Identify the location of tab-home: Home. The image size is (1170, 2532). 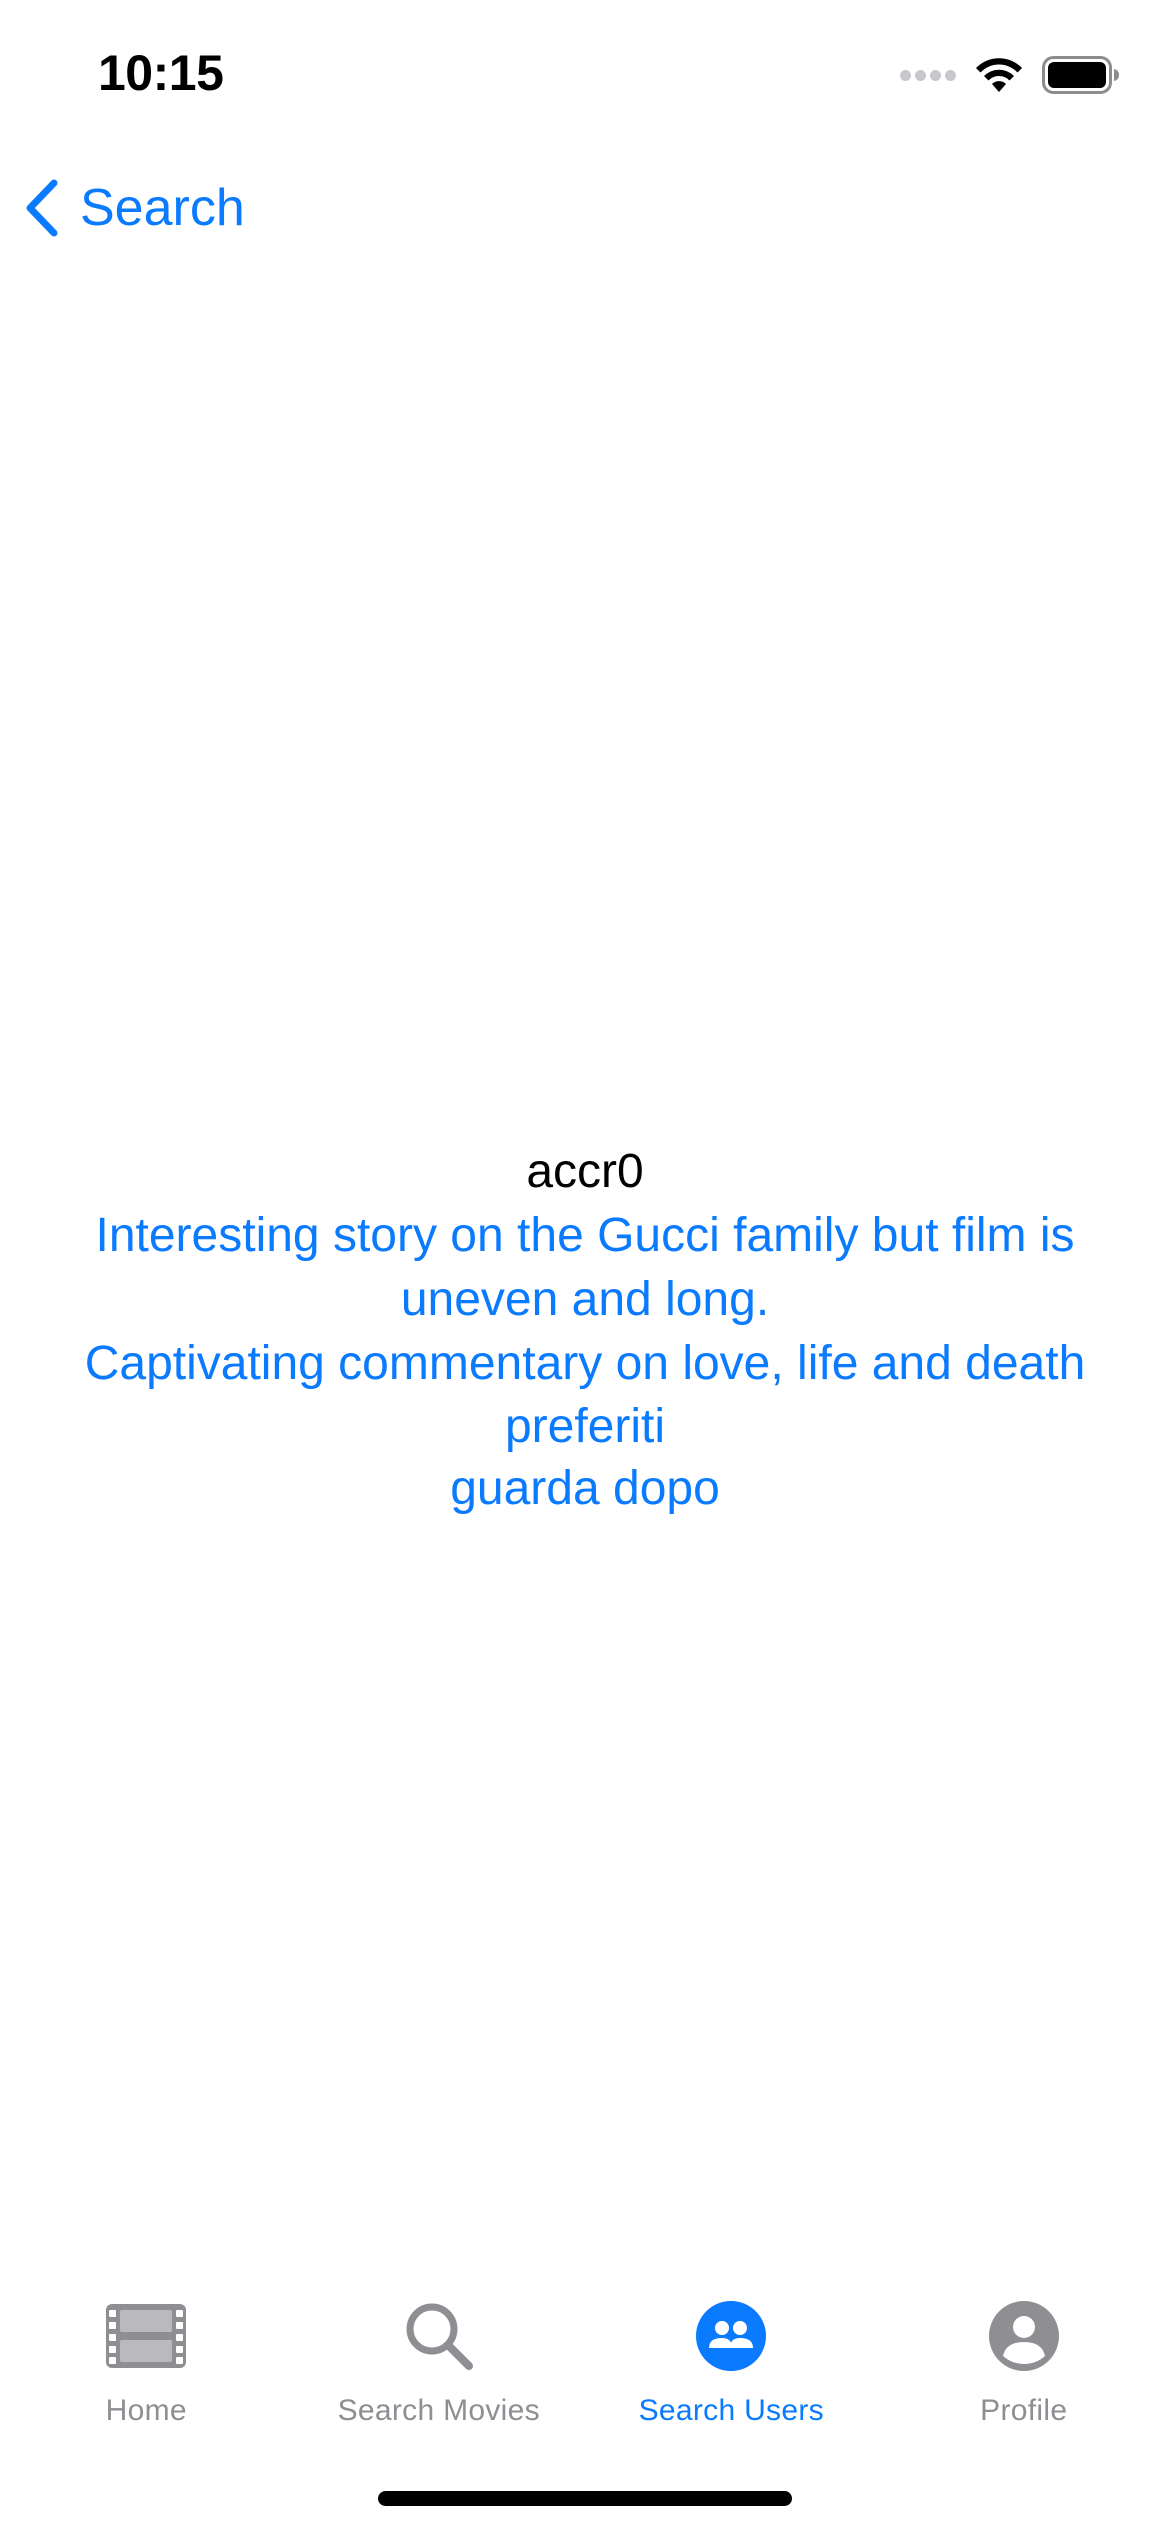
(146, 2365).